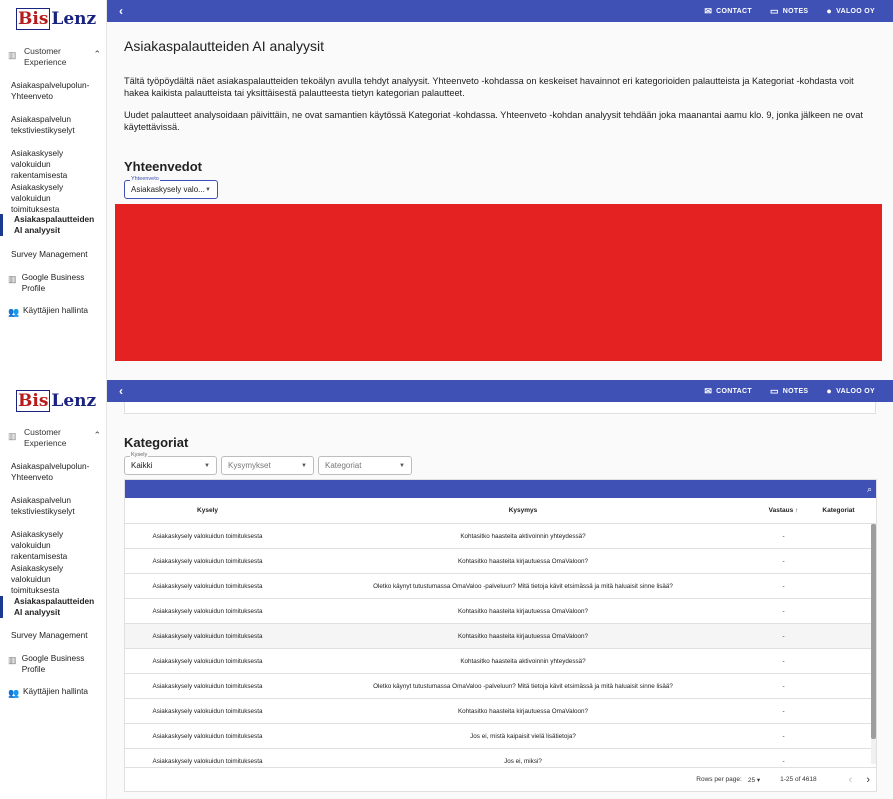  Describe the element at coordinates (523, 510) in the screenshot. I see `column-header-kysymys: Kysymys` at that location.